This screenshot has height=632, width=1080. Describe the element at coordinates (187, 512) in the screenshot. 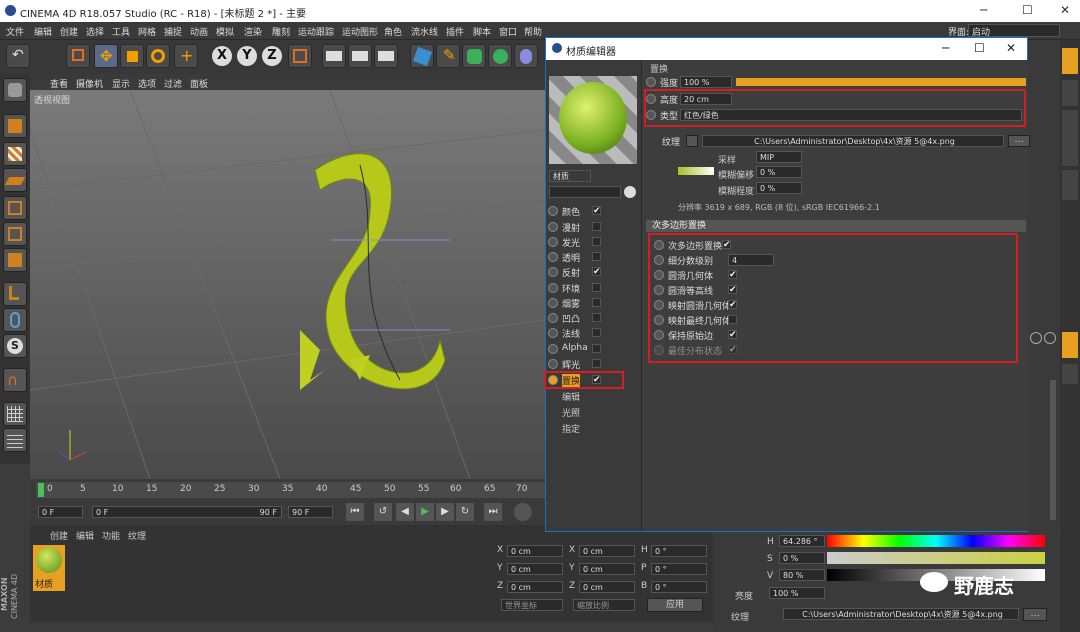

I see `frame-range-slider: 0 F 90 F` at that location.